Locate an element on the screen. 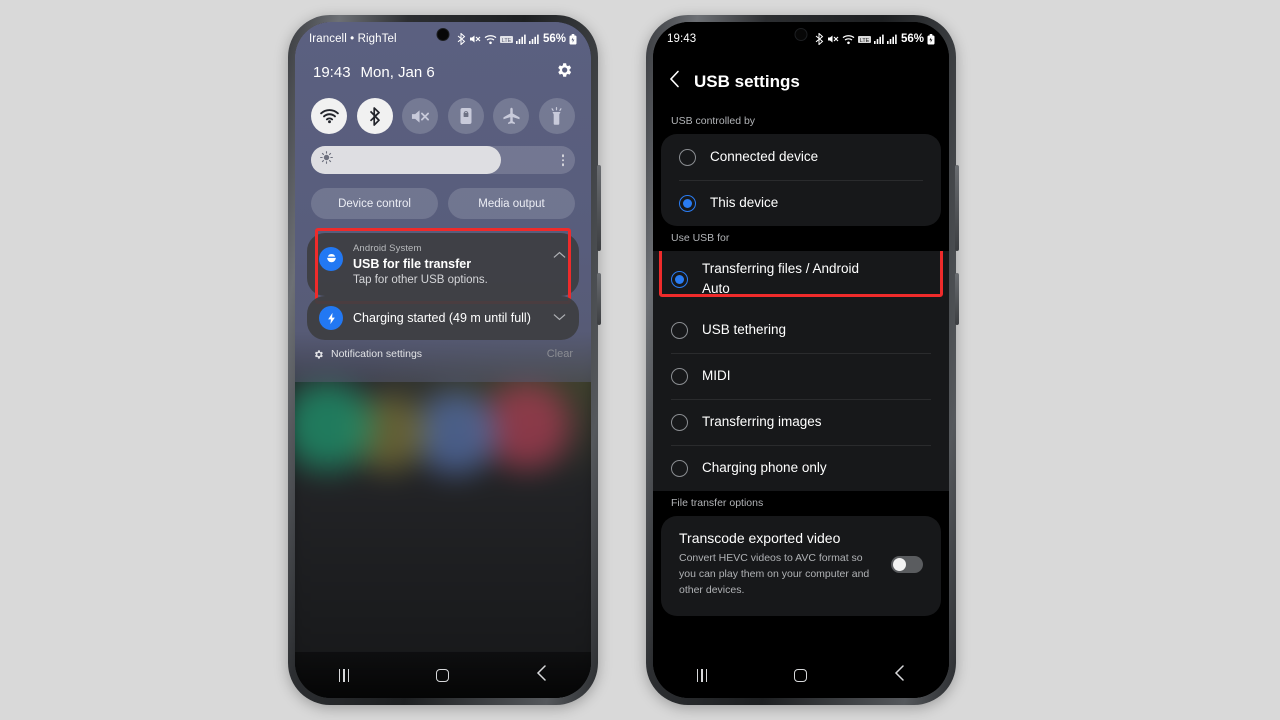 This screenshot has width=1280, height=720. airplane-icon is located at coordinates (511, 116).